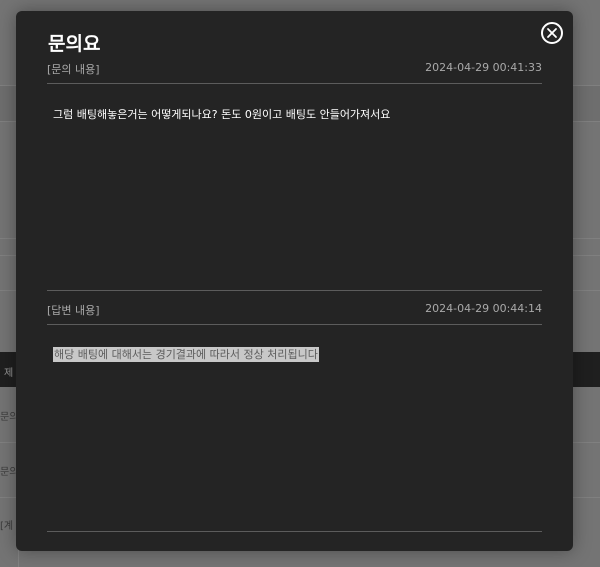  What do you see at coordinates (73, 310) in the screenshot?
I see `answer-label: [답변 내용]` at bounding box center [73, 310].